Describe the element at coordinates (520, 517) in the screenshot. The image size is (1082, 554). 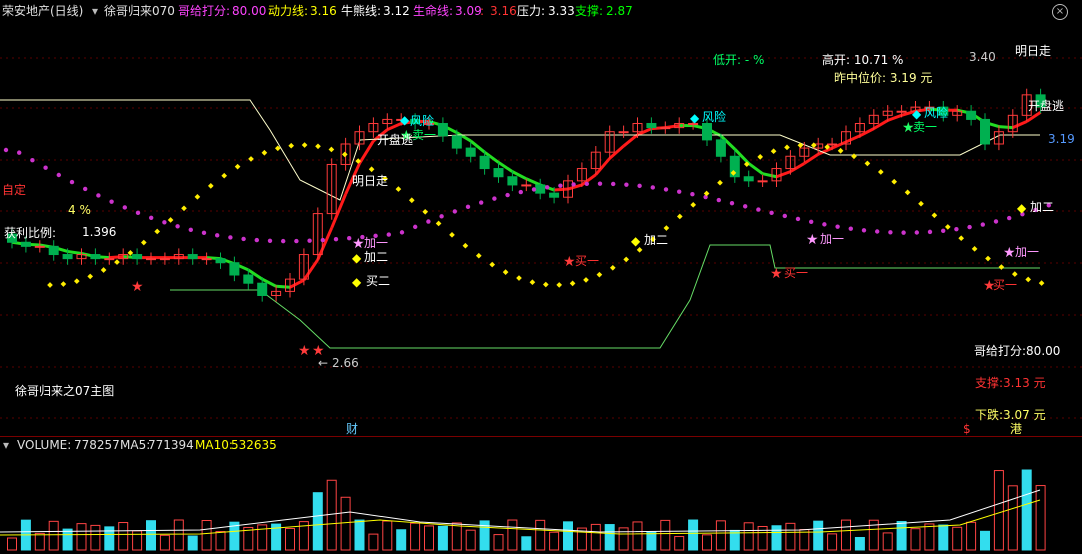
I see `ma10-volume-line` at that location.